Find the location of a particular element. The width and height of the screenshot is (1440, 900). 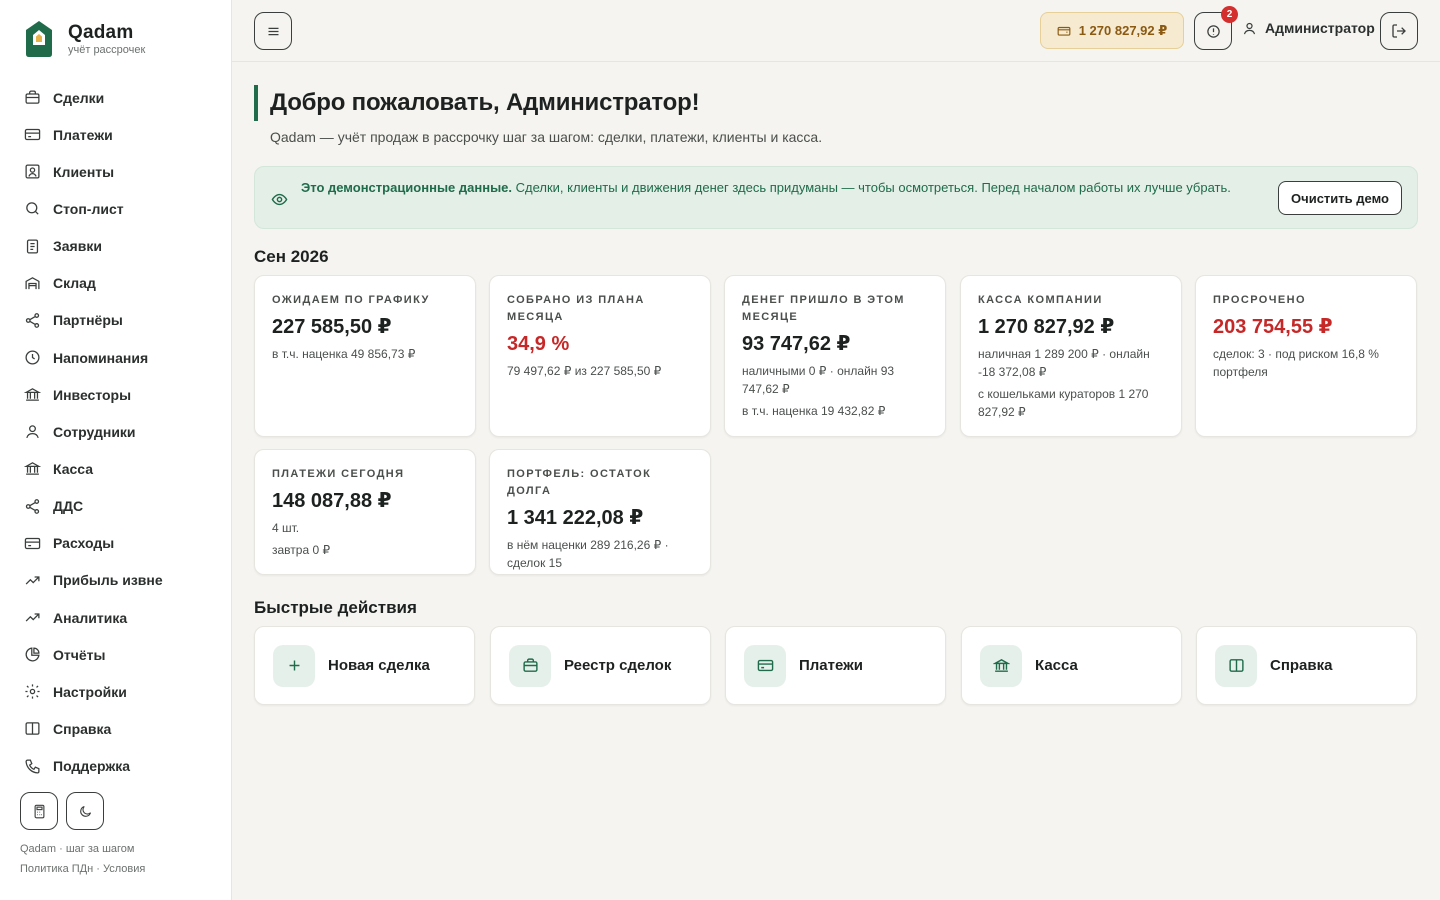

stat-card-note: наличными 0 ₽ · онлайн 93 747,62 ₽ is located at coordinates (818, 380).